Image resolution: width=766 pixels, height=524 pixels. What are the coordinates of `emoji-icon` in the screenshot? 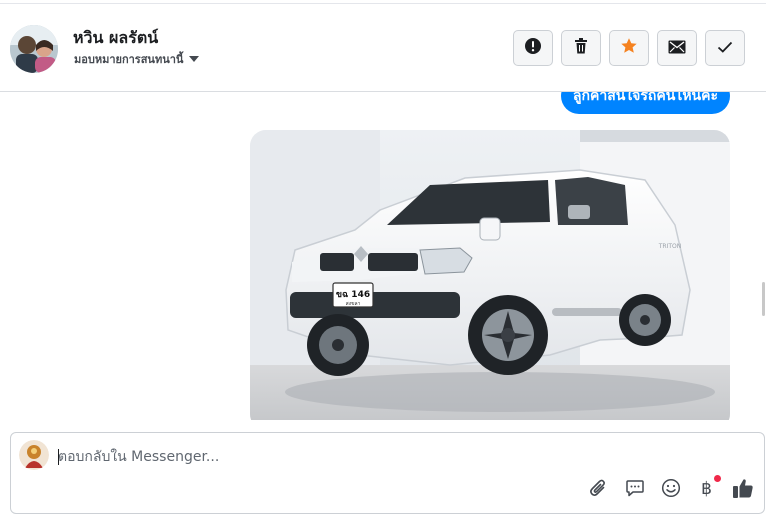 It's located at (671, 490).